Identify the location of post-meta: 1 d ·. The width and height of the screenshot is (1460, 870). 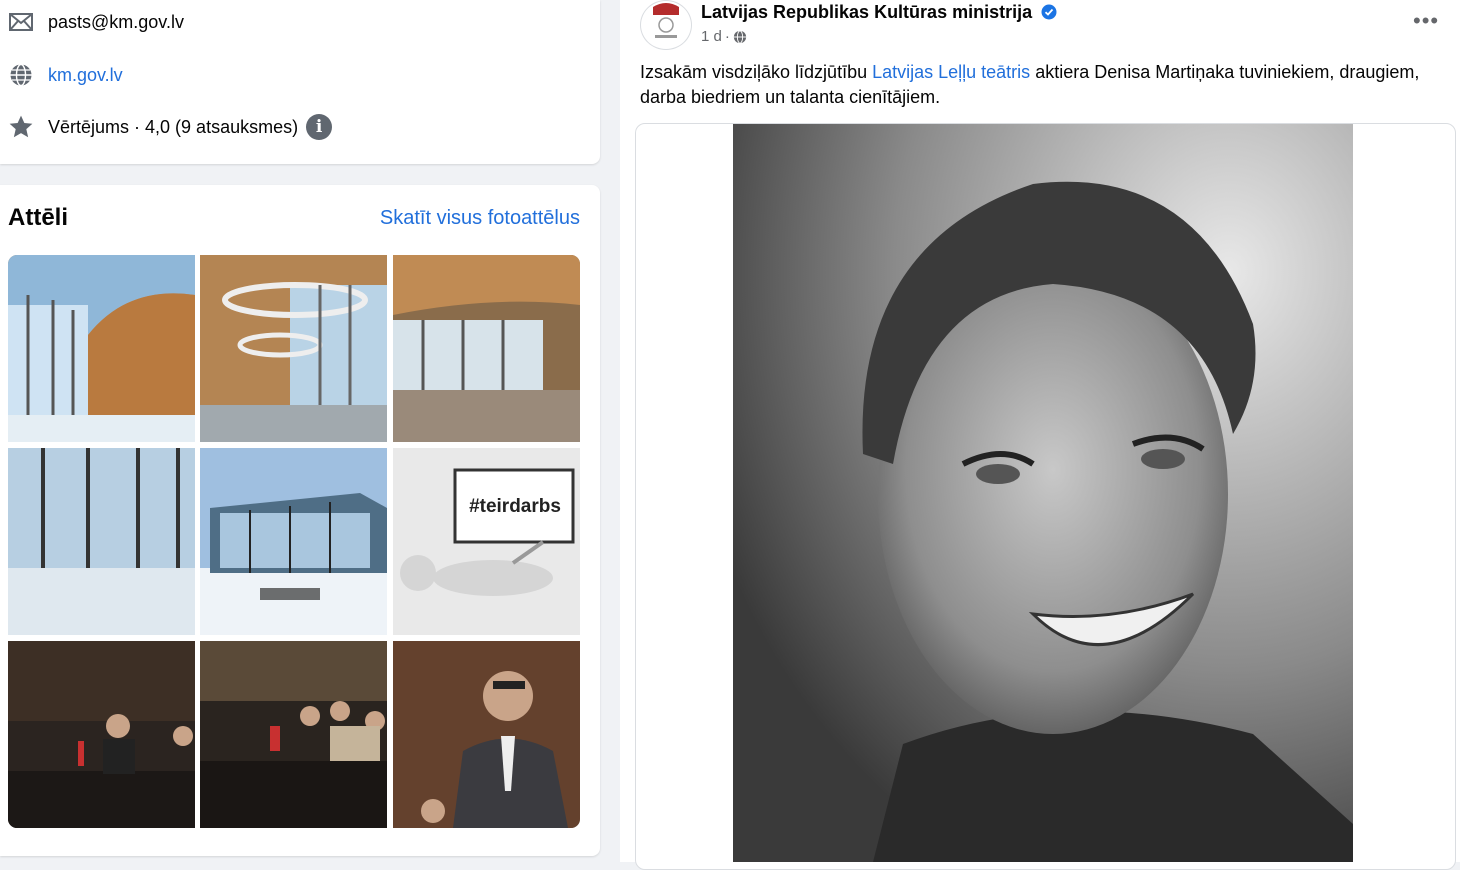
(724, 36).